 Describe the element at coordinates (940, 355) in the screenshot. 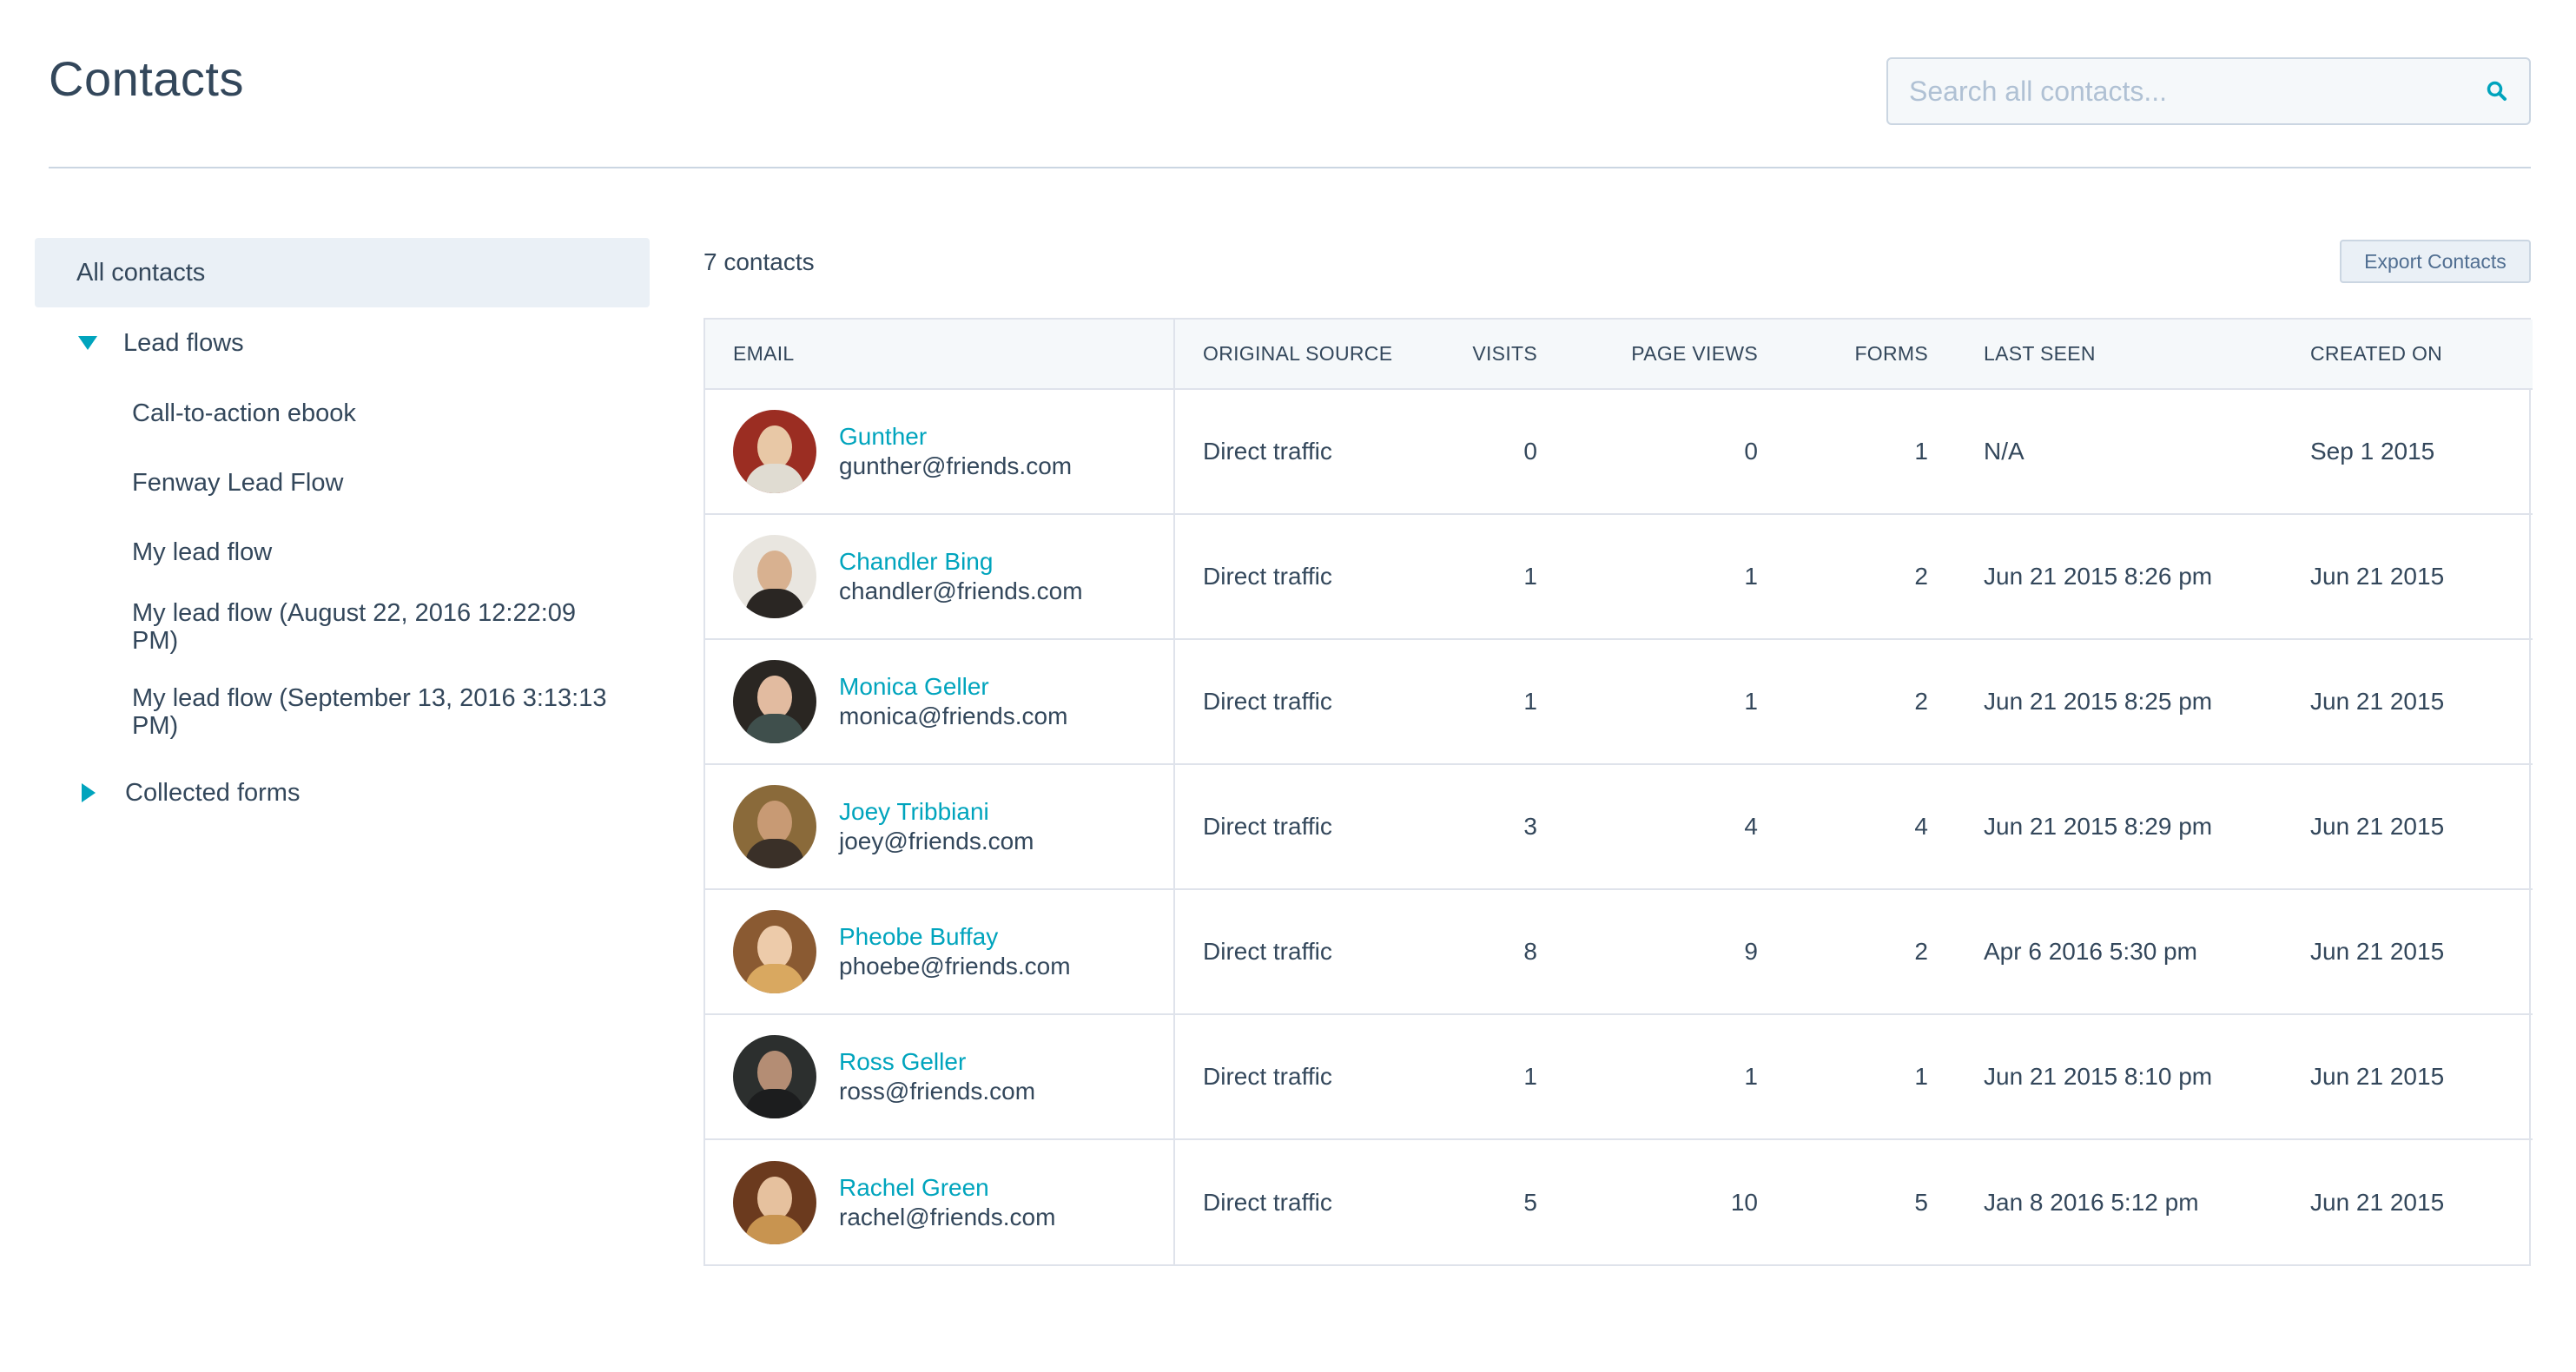

I see `column-header-email: EMAIL` at that location.